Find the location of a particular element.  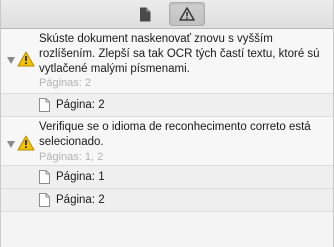

page-label: Página: 1 is located at coordinates (80, 177).